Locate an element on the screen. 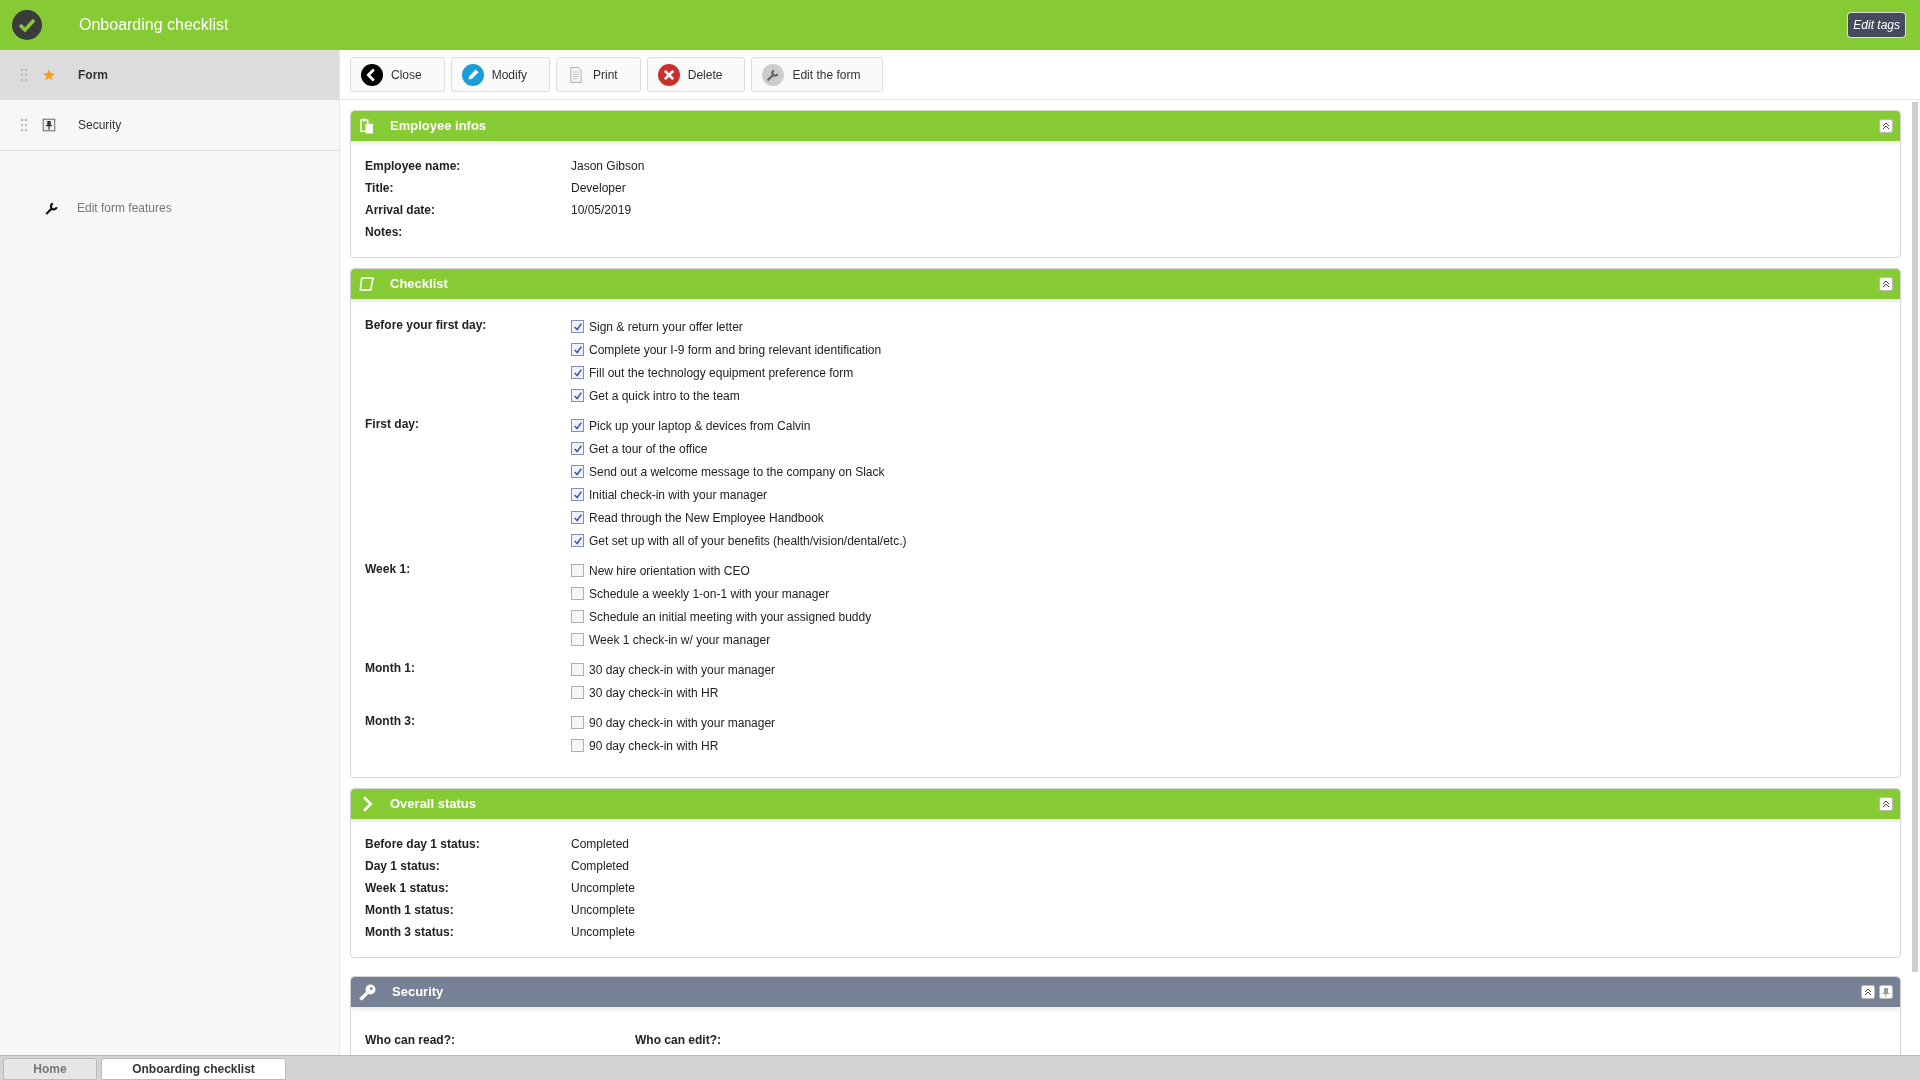 The image size is (1920, 1080). note-icon is located at coordinates (367, 284).